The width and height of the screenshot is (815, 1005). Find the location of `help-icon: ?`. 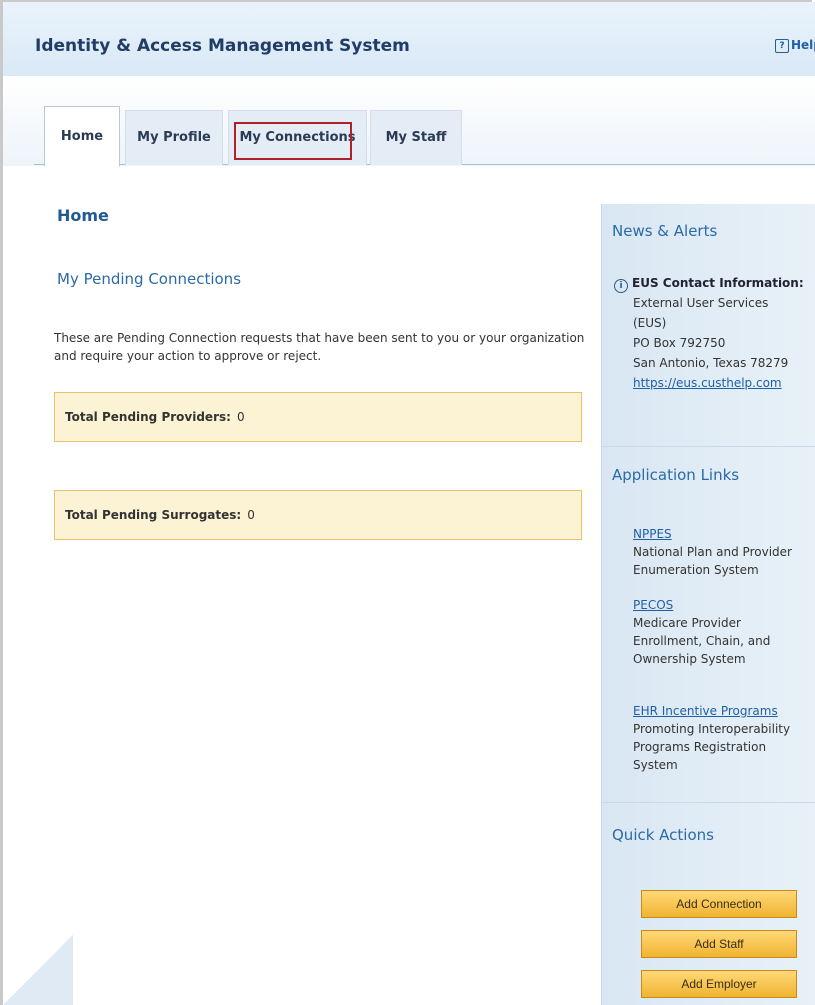

help-icon: ? is located at coordinates (782, 45).